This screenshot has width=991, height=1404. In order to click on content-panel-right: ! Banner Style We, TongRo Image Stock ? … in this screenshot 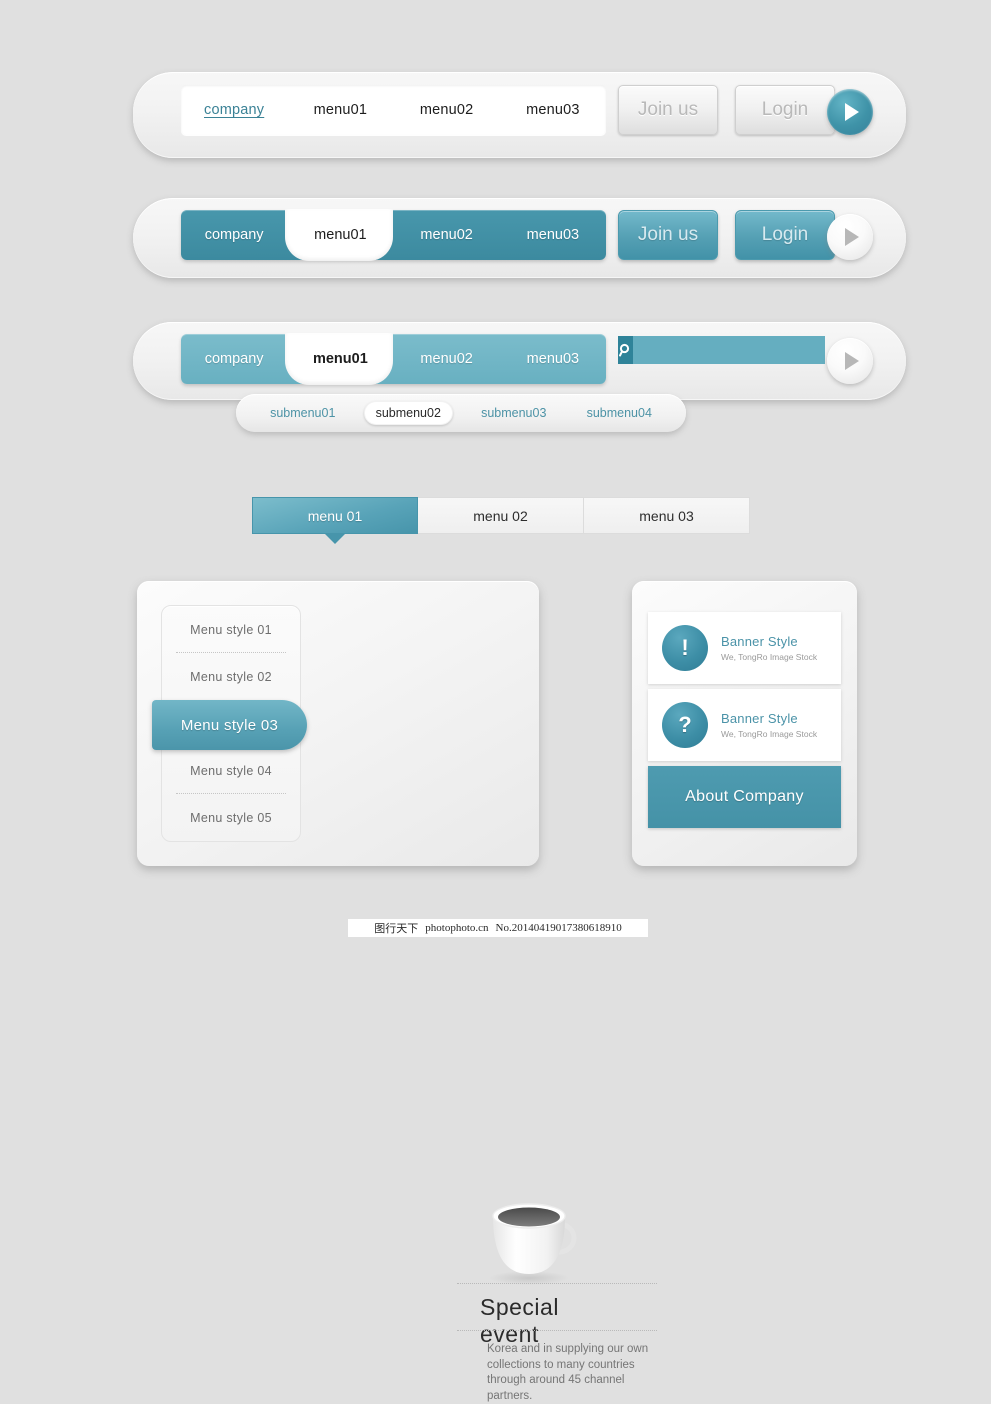, I will do `click(744, 723)`.